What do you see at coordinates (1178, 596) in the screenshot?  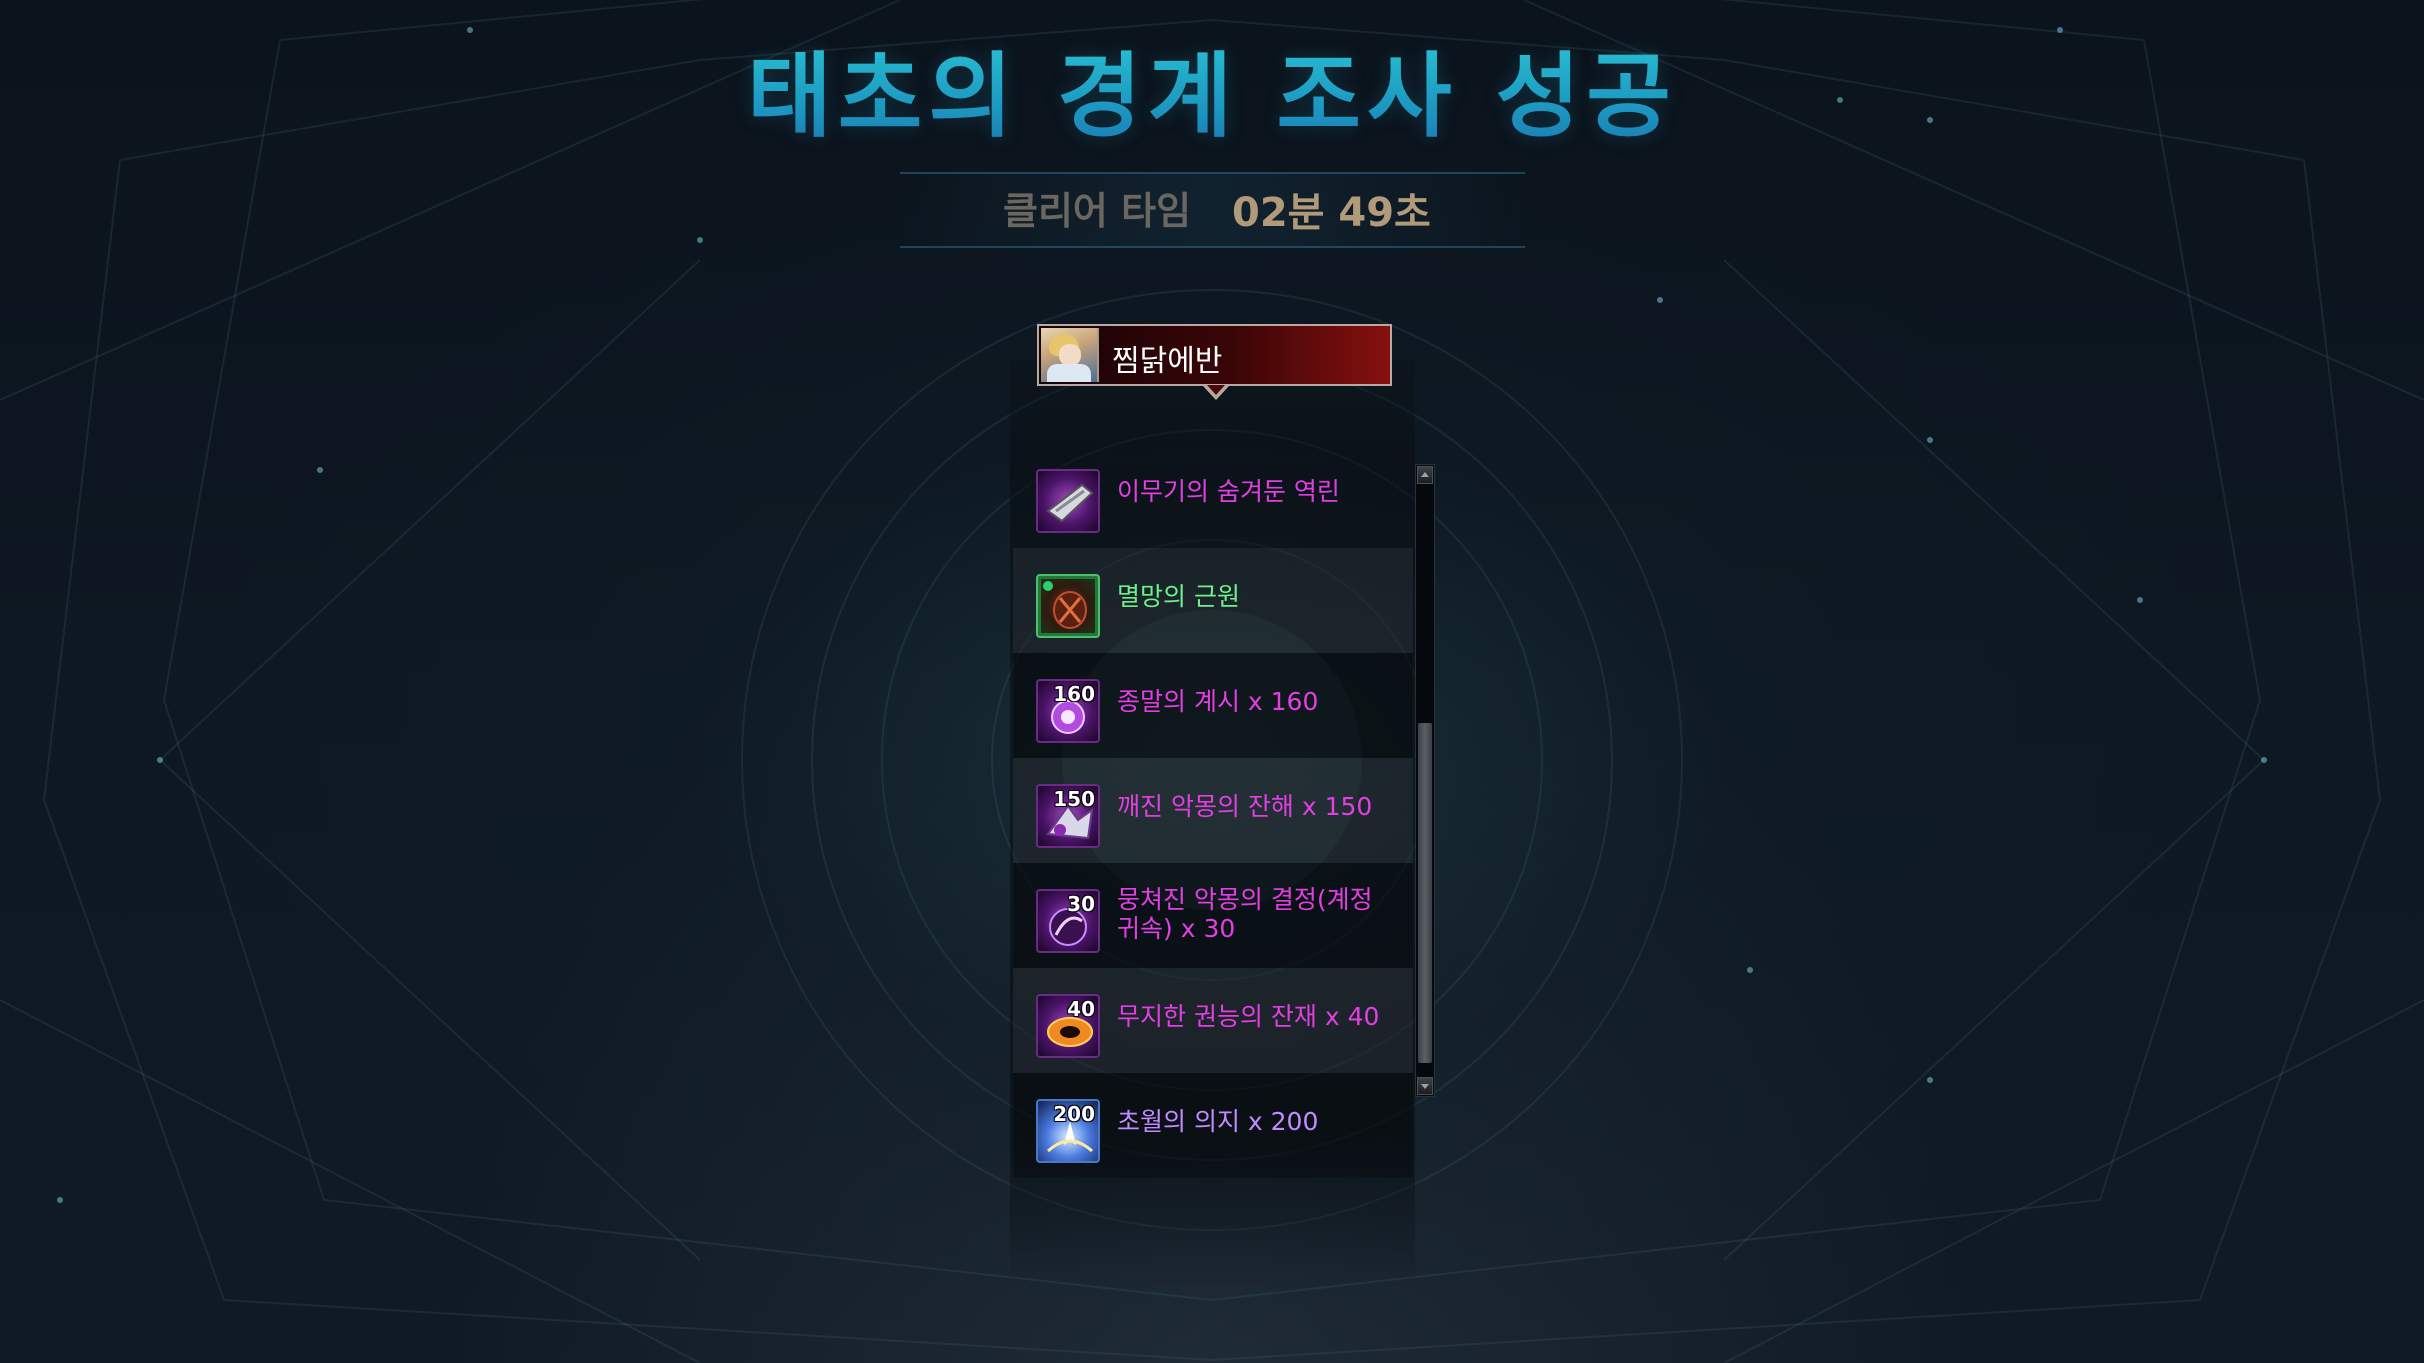 I see `reward-name: 멸망의 근원` at bounding box center [1178, 596].